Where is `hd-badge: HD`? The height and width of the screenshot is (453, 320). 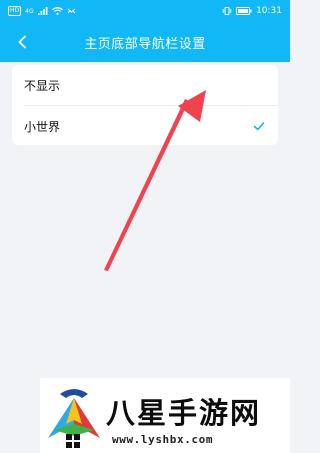 hd-badge: HD is located at coordinates (15, 11).